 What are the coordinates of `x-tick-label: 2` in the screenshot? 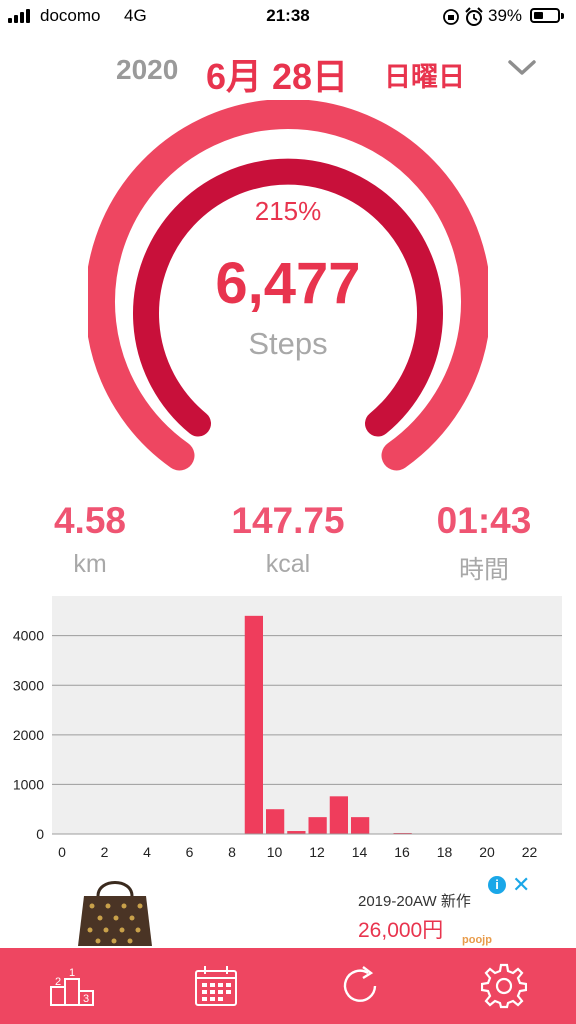 It's located at (105, 852).